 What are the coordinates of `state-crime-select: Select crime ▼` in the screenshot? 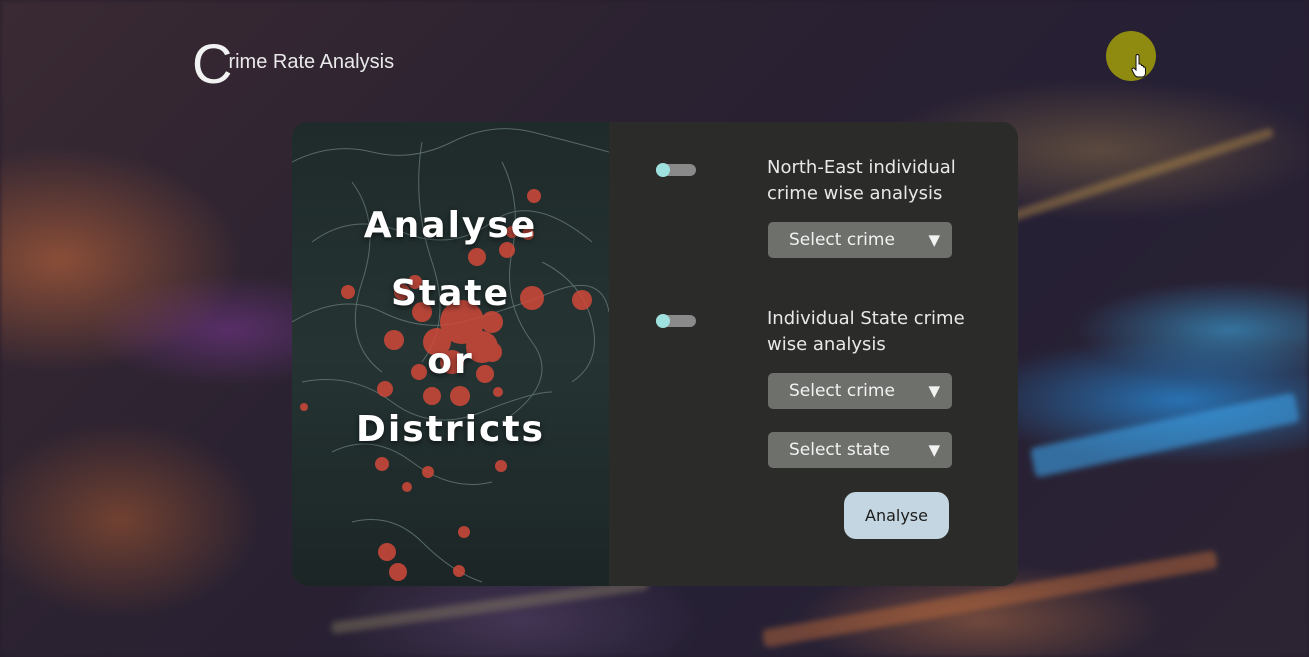 It's located at (860, 391).